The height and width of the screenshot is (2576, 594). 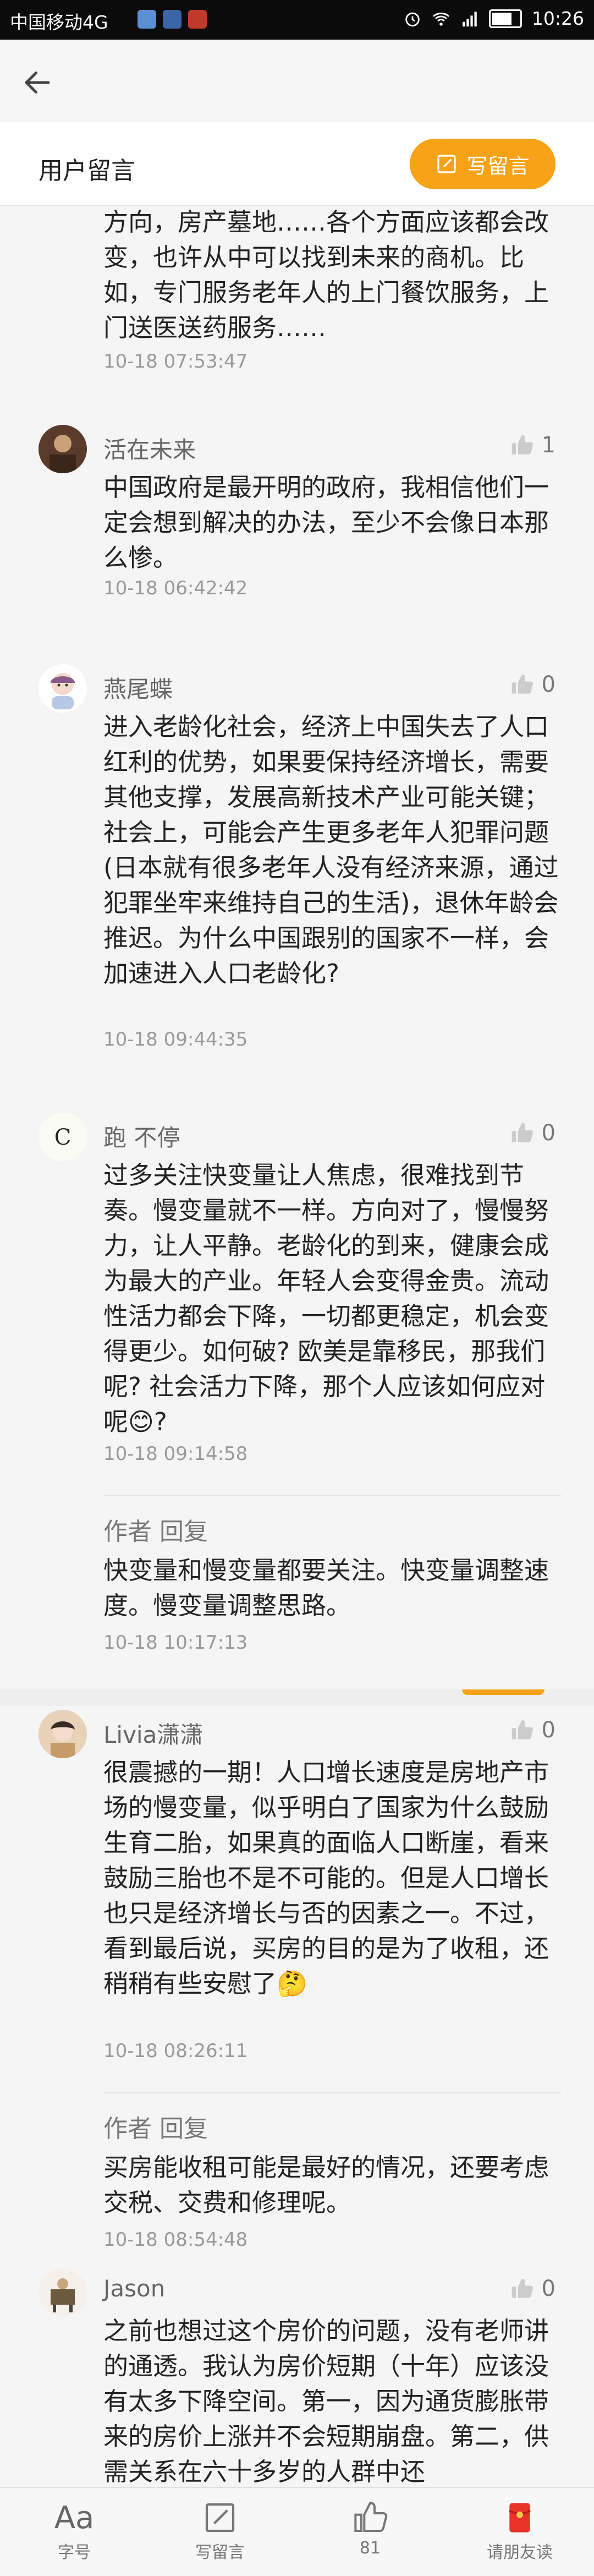 What do you see at coordinates (519, 2518) in the screenshot?
I see `red-envelope-icon` at bounding box center [519, 2518].